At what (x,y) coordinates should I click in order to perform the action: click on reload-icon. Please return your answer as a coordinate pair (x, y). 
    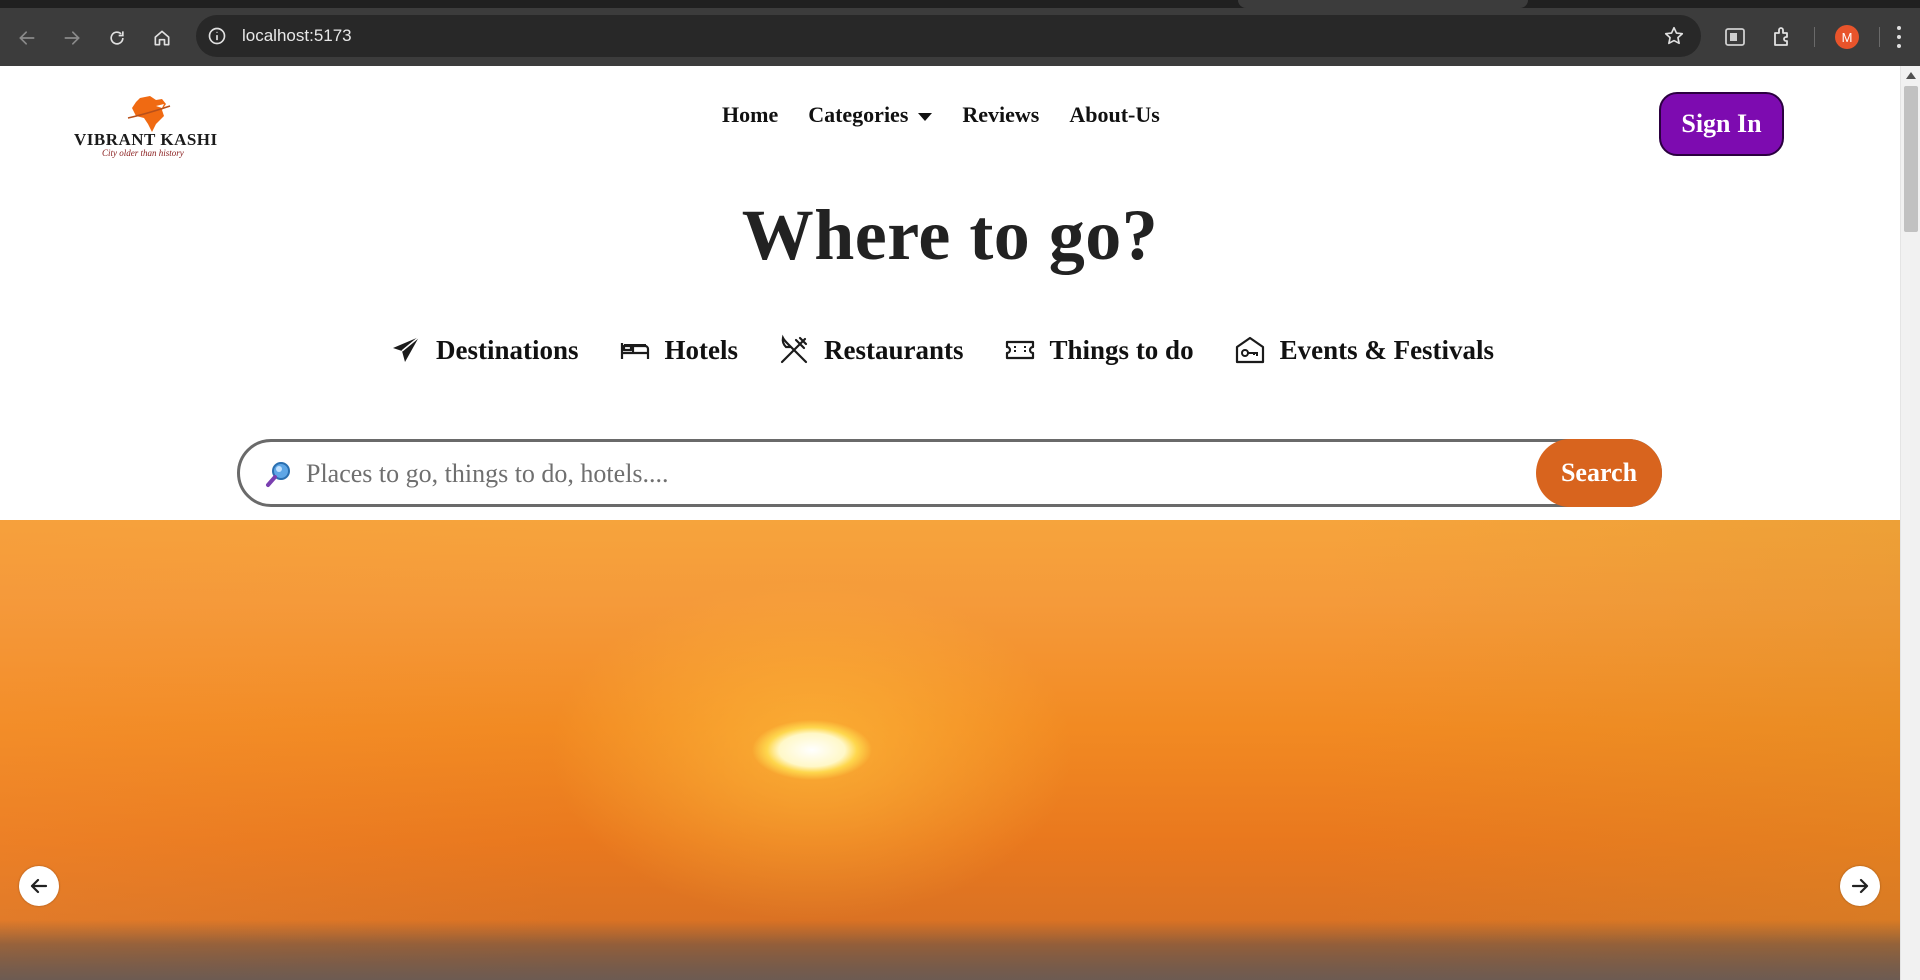
    Looking at the image, I should click on (117, 38).